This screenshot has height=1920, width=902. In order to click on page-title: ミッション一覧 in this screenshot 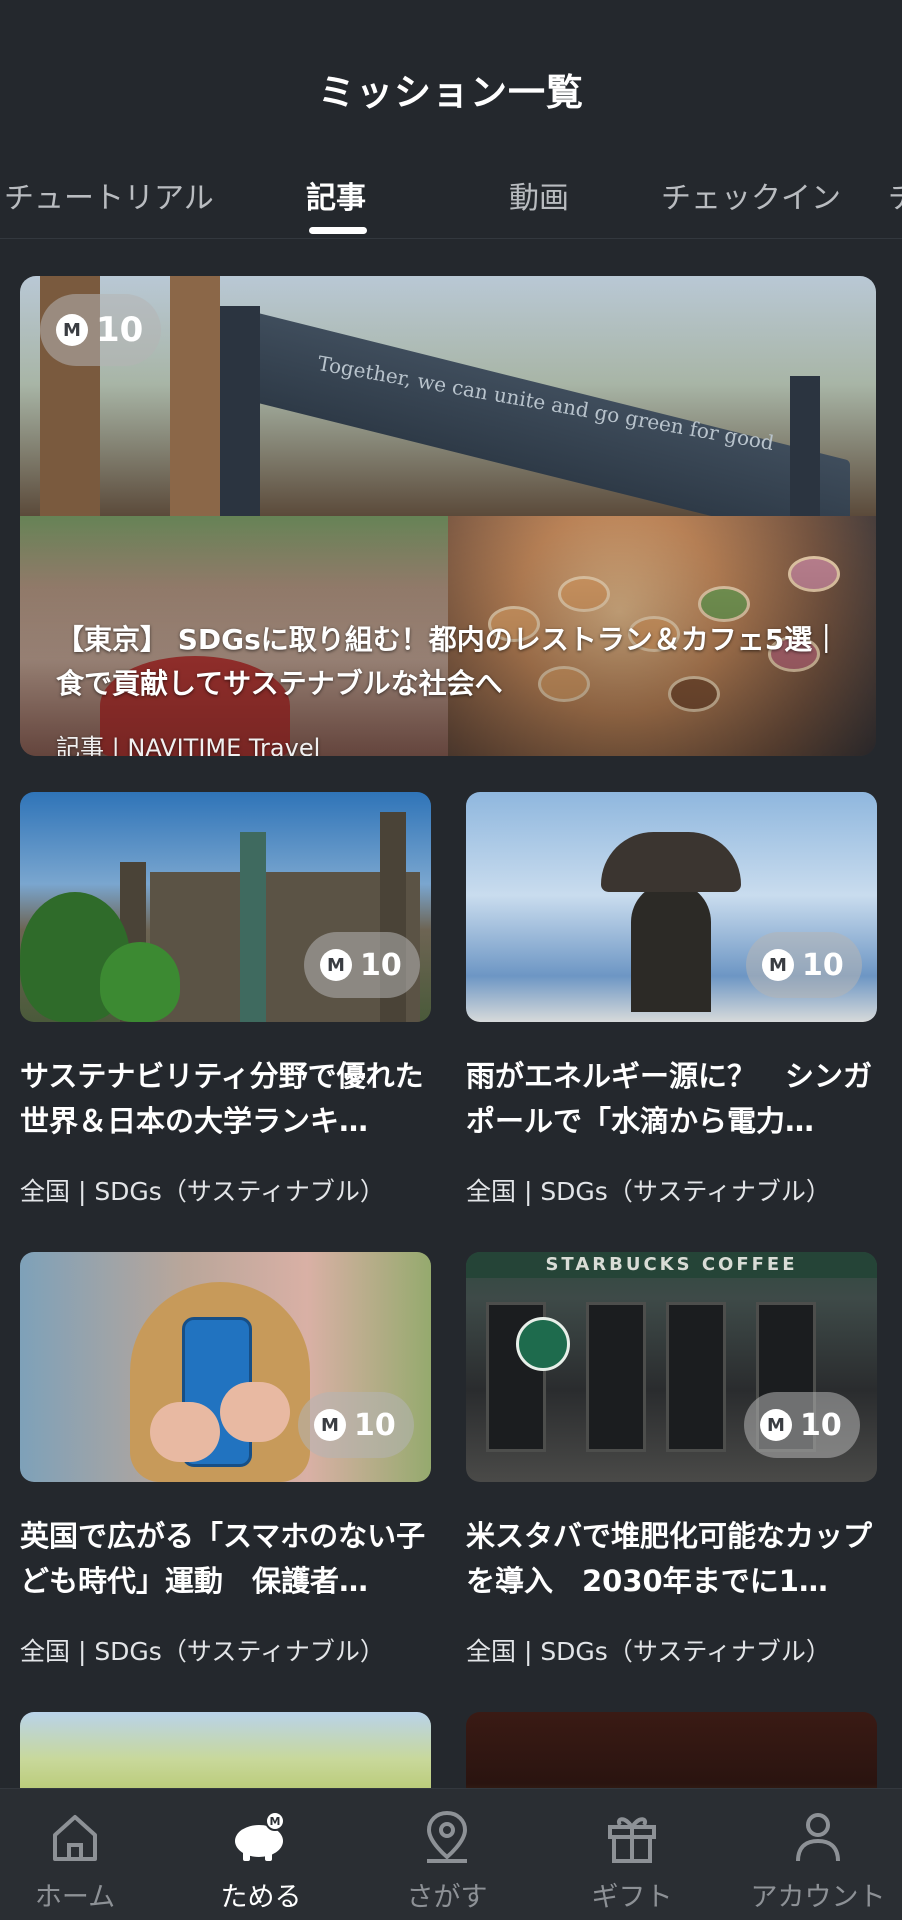, I will do `click(451, 92)`.